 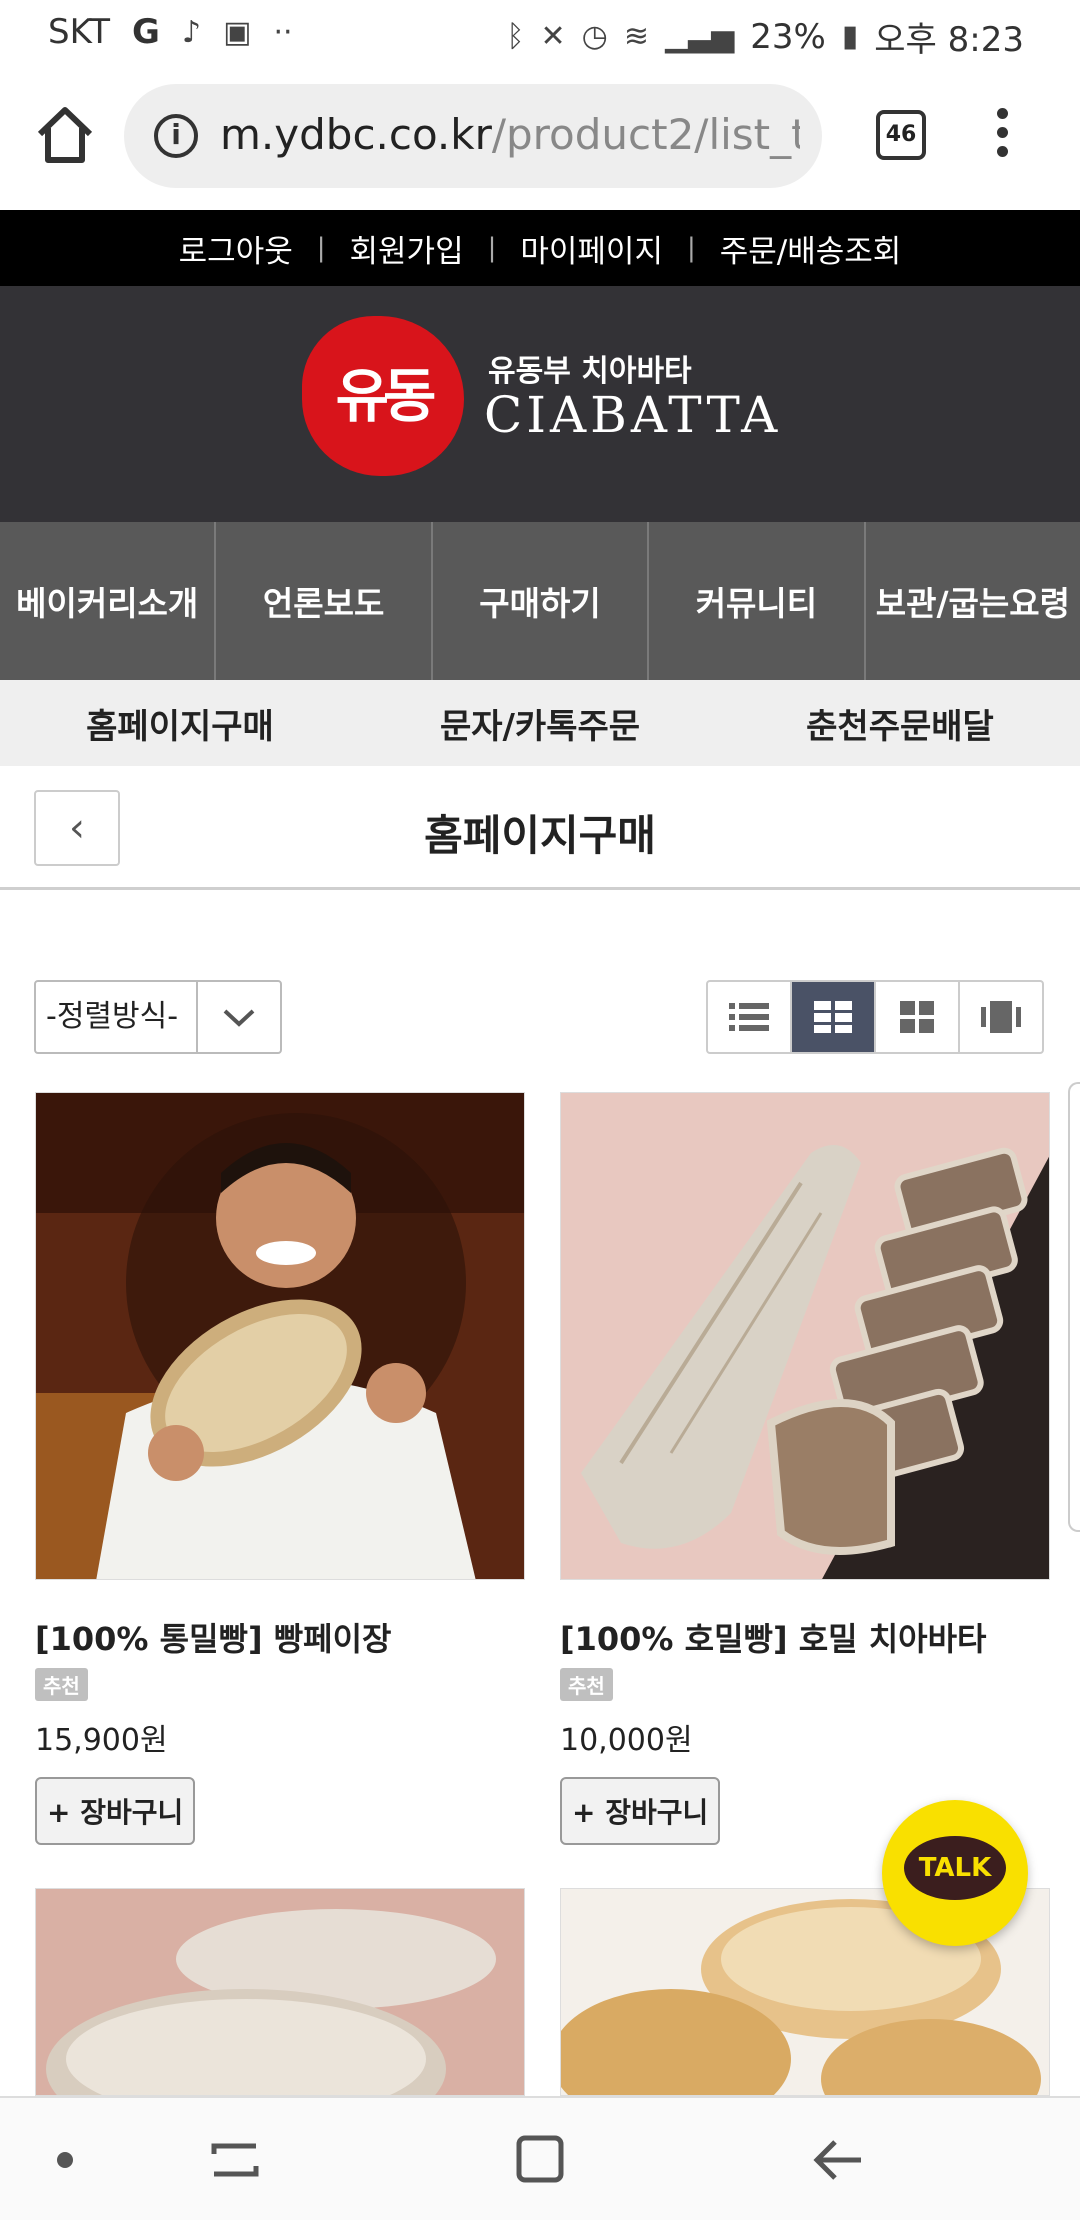 What do you see at coordinates (180, 723) in the screenshot?
I see `subnav-web-purchase: 홈페이지구매` at bounding box center [180, 723].